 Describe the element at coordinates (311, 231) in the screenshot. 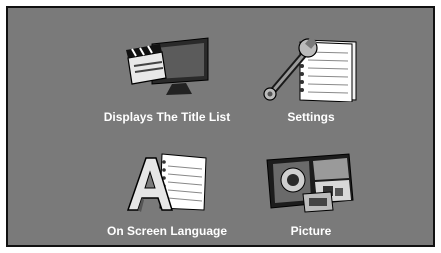

I see `menu-item-label: Picture` at that location.